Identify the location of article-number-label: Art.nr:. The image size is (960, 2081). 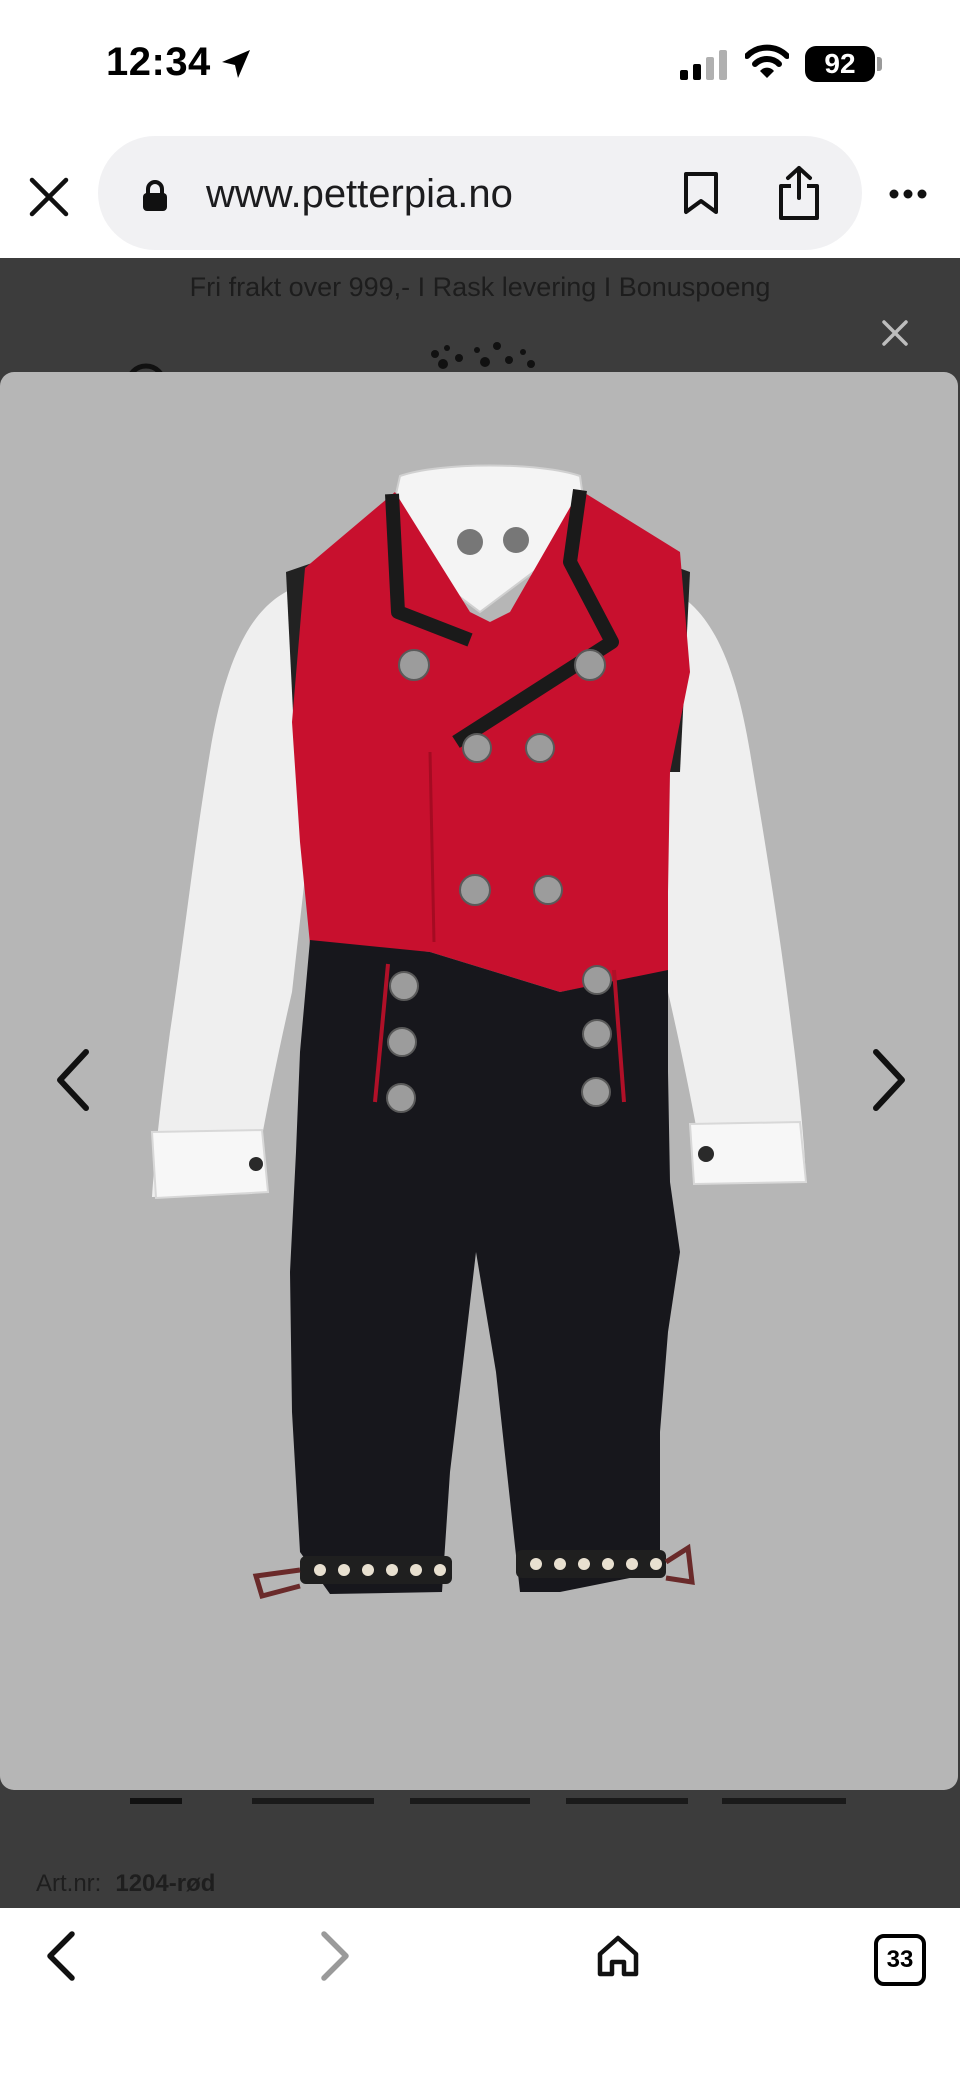
(69, 1883).